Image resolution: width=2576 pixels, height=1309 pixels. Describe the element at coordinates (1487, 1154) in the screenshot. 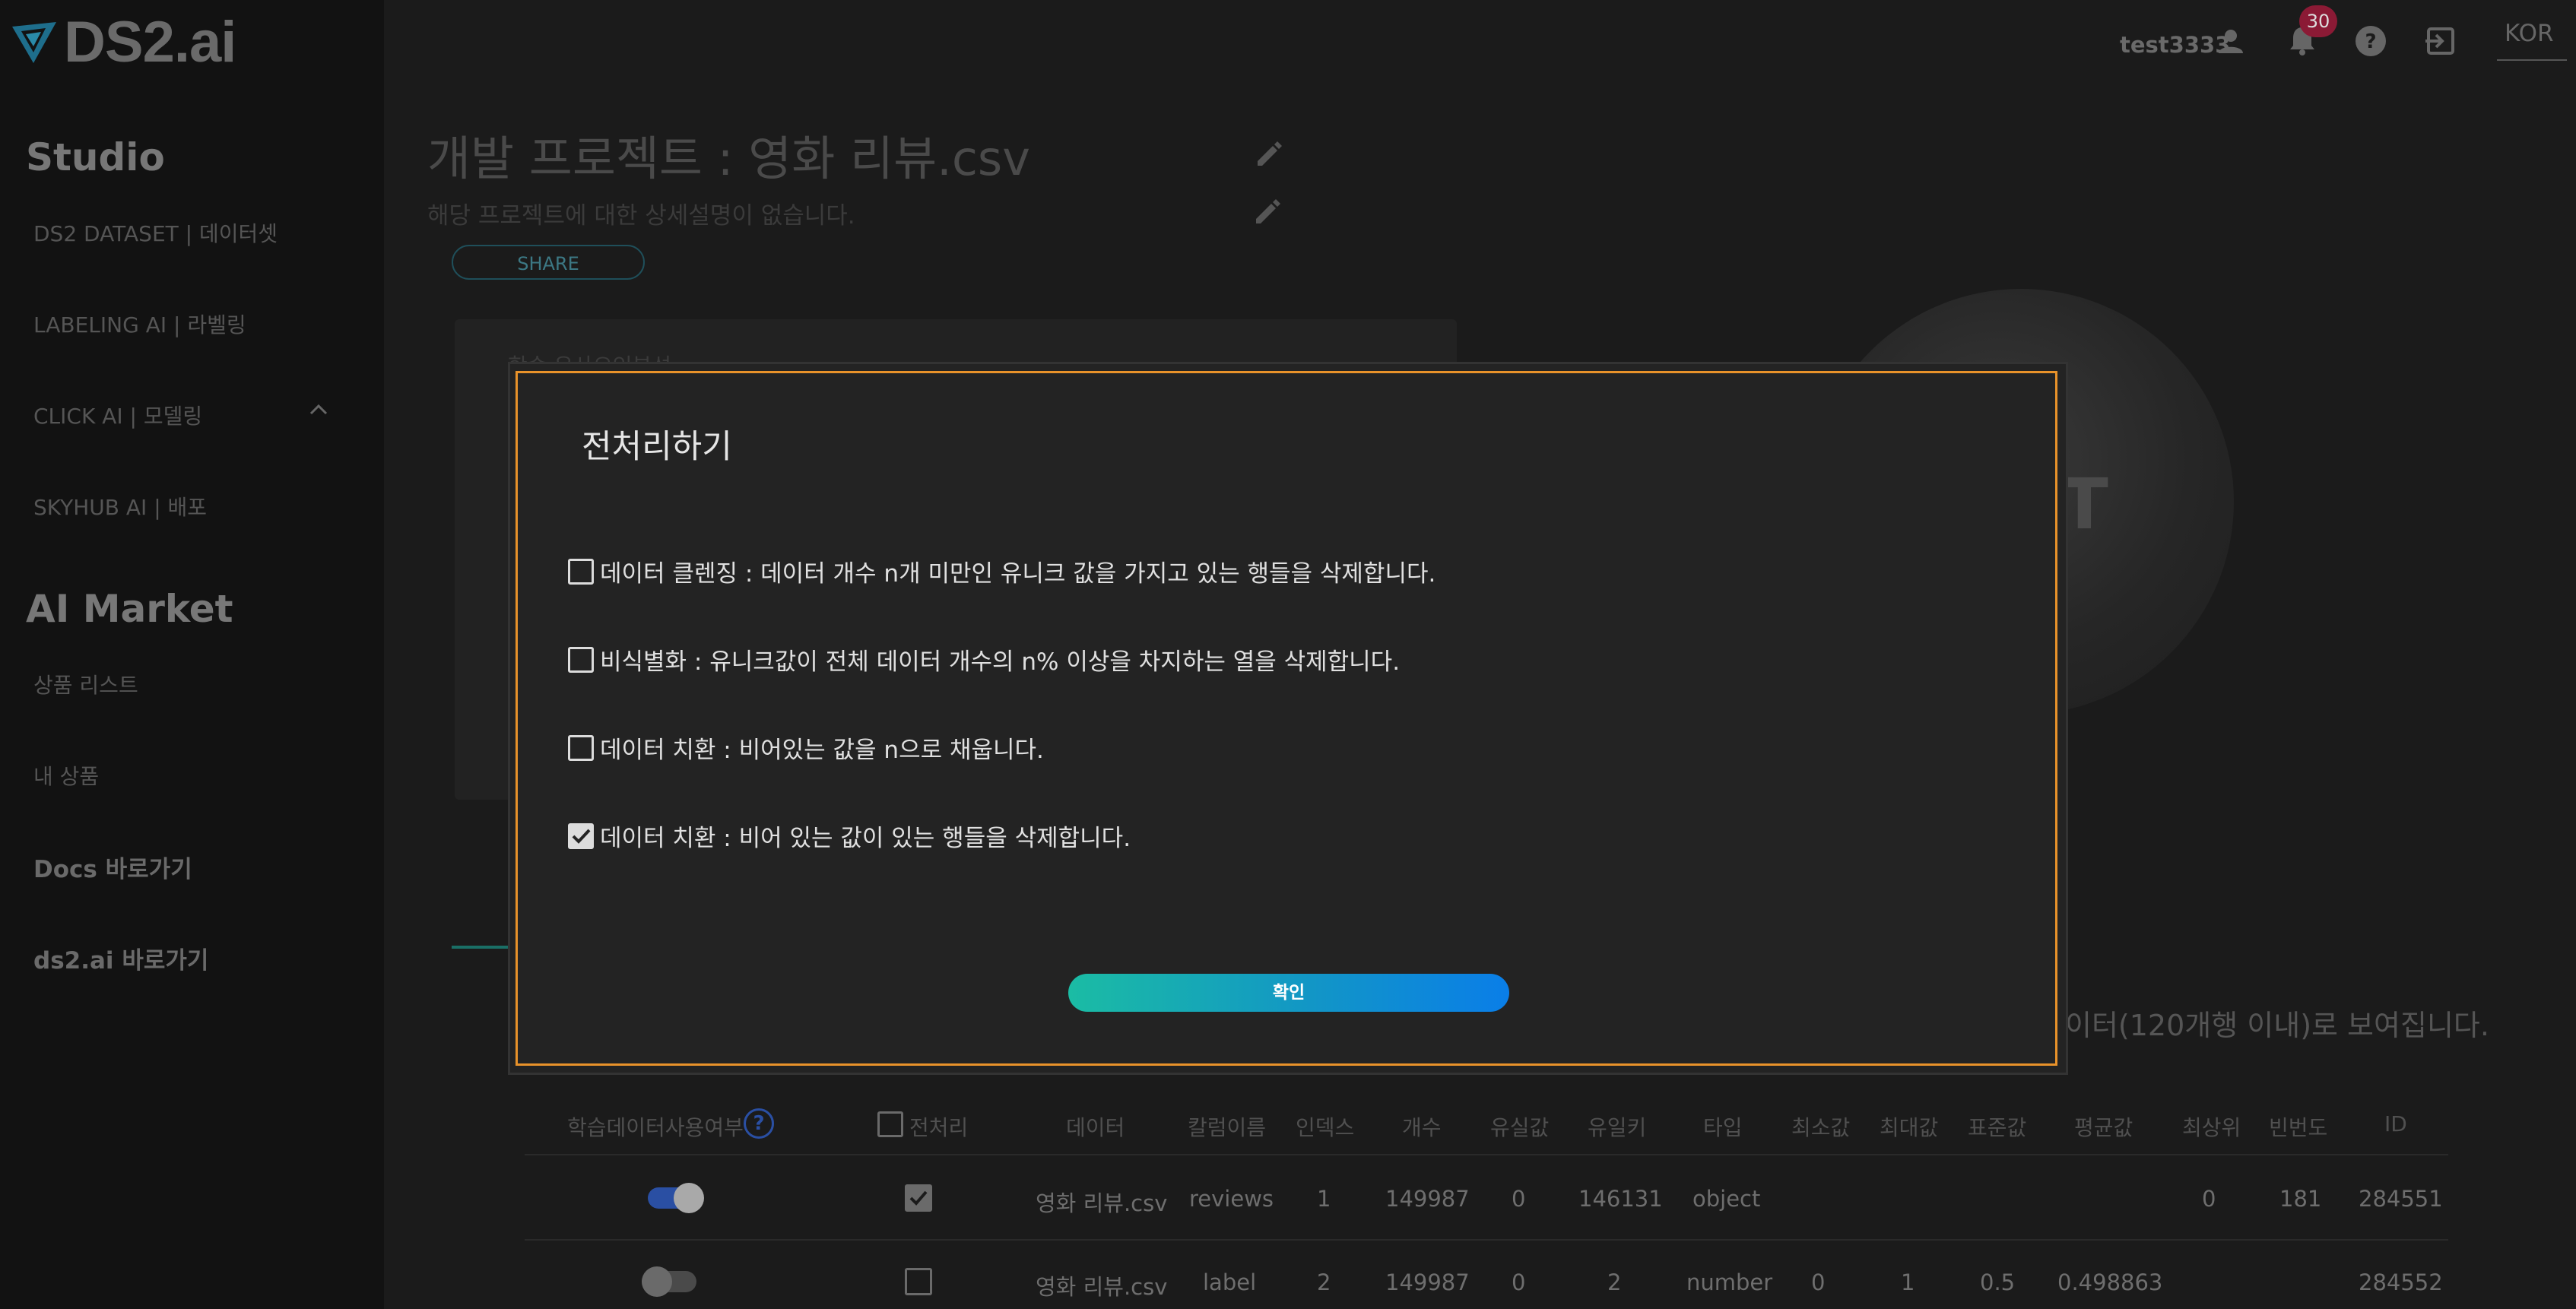

I see `header-divider` at that location.